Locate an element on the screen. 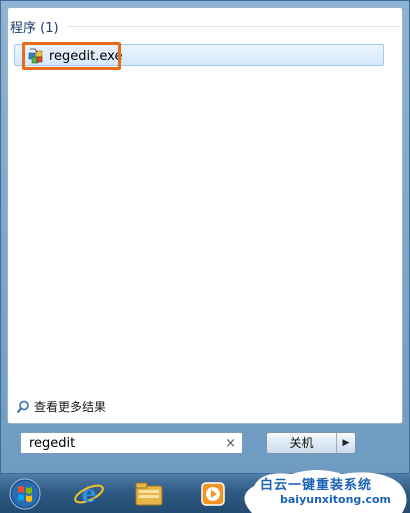 The width and height of the screenshot is (410, 513). svg-text: e is located at coordinates (88, 493).